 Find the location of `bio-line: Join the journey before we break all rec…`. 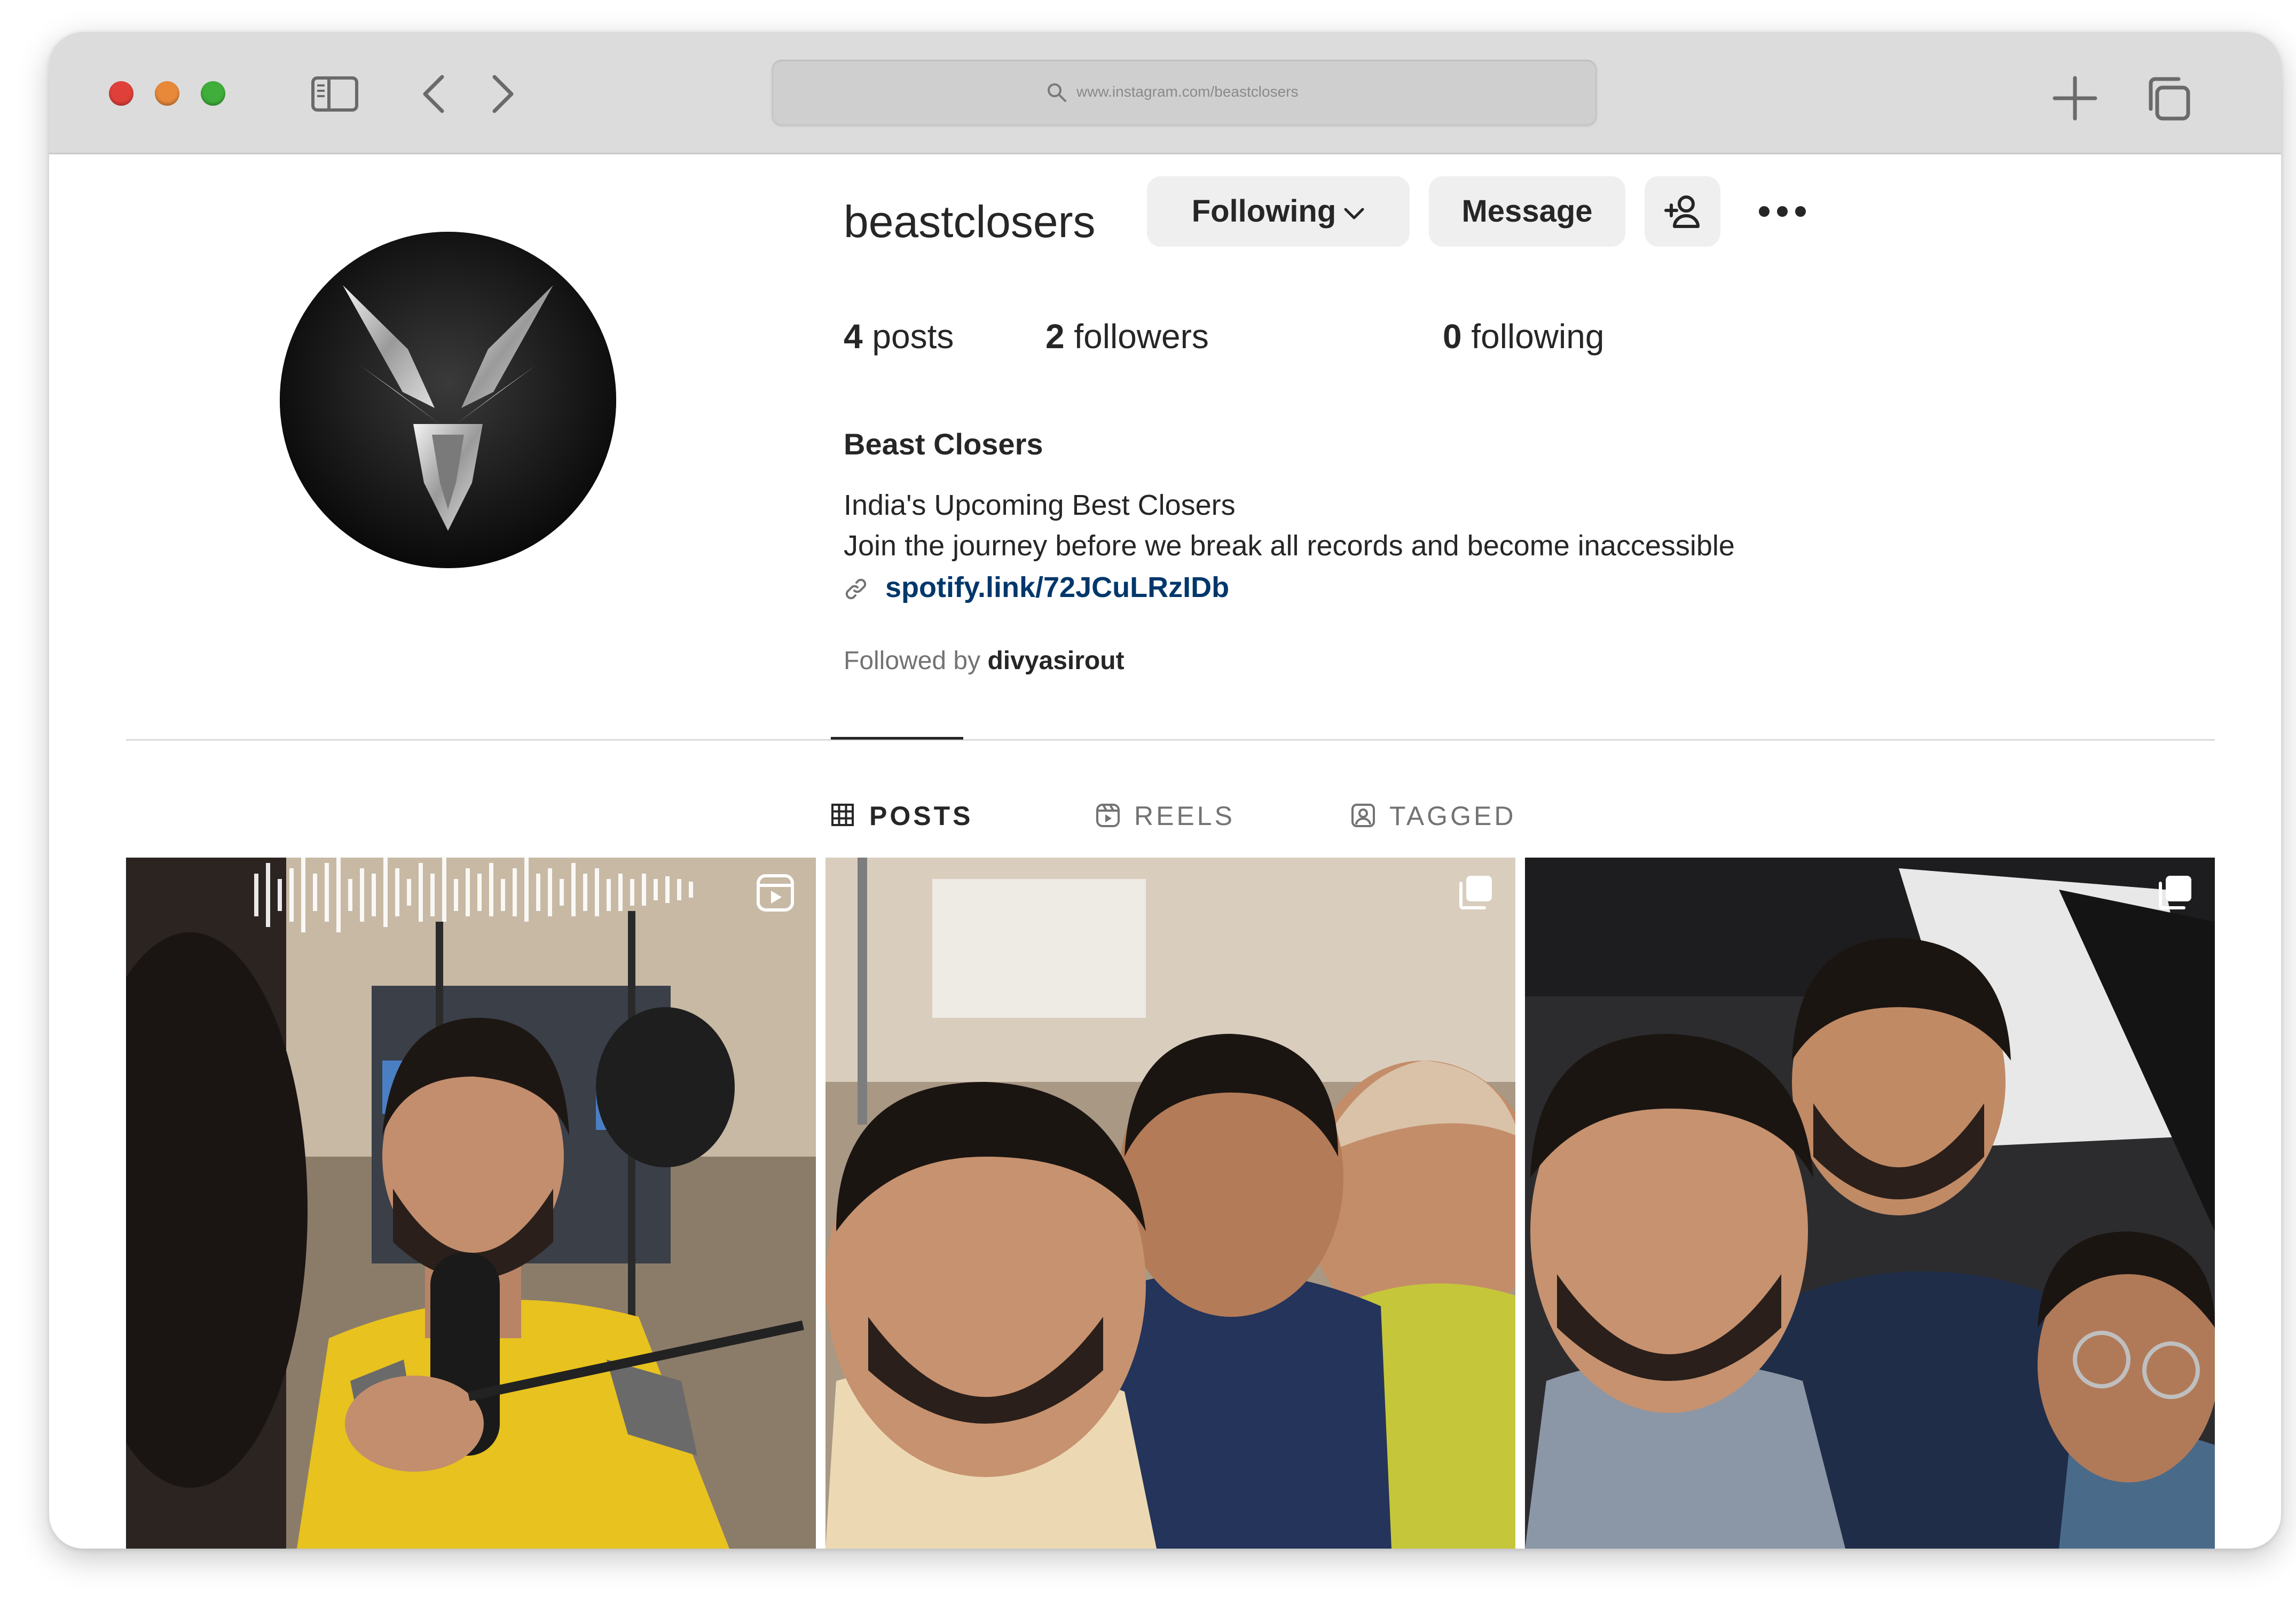

bio-line: Join the journey before we break all rec… is located at coordinates (1289, 546).